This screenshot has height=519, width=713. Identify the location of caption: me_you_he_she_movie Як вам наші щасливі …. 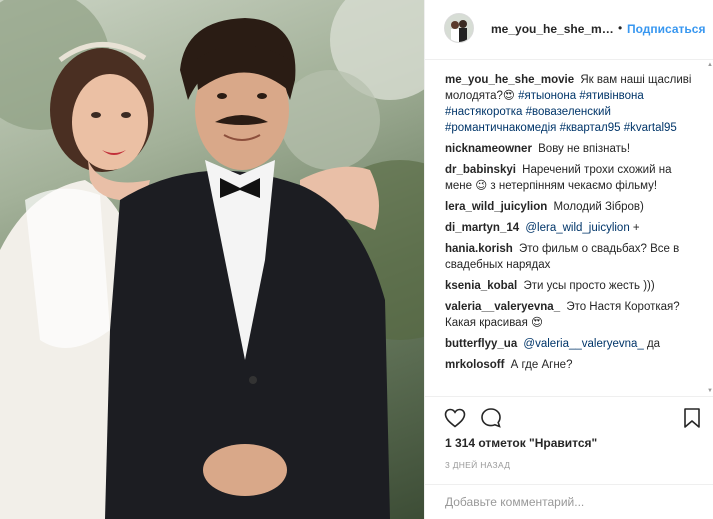
(572, 104).